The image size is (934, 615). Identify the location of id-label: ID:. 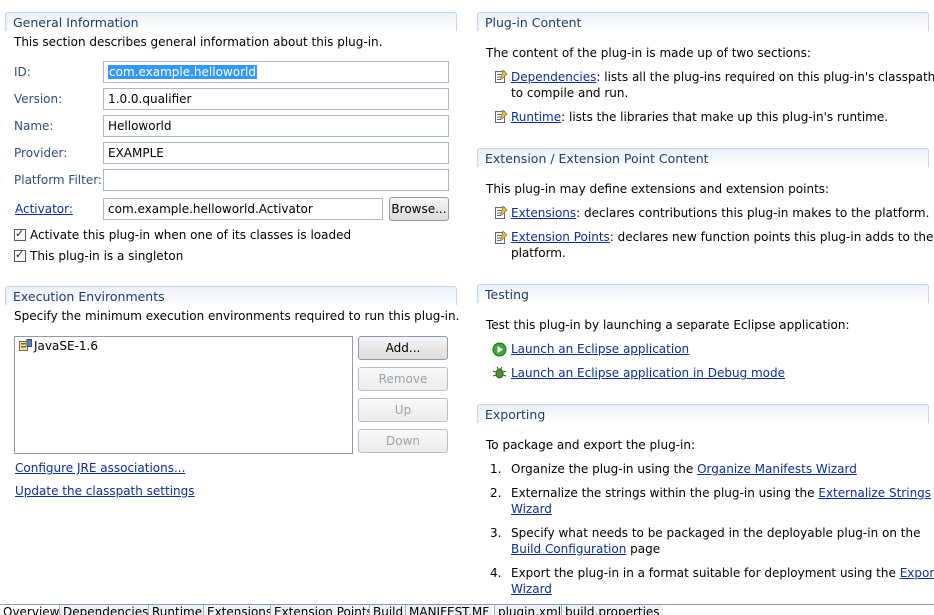
(22, 72).